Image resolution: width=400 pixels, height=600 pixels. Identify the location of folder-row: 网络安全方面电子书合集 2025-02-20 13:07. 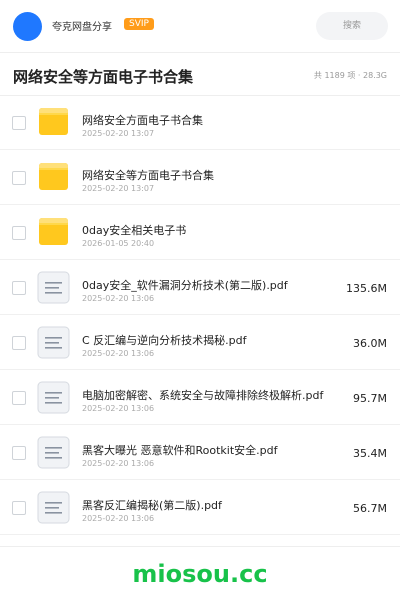
(200, 122).